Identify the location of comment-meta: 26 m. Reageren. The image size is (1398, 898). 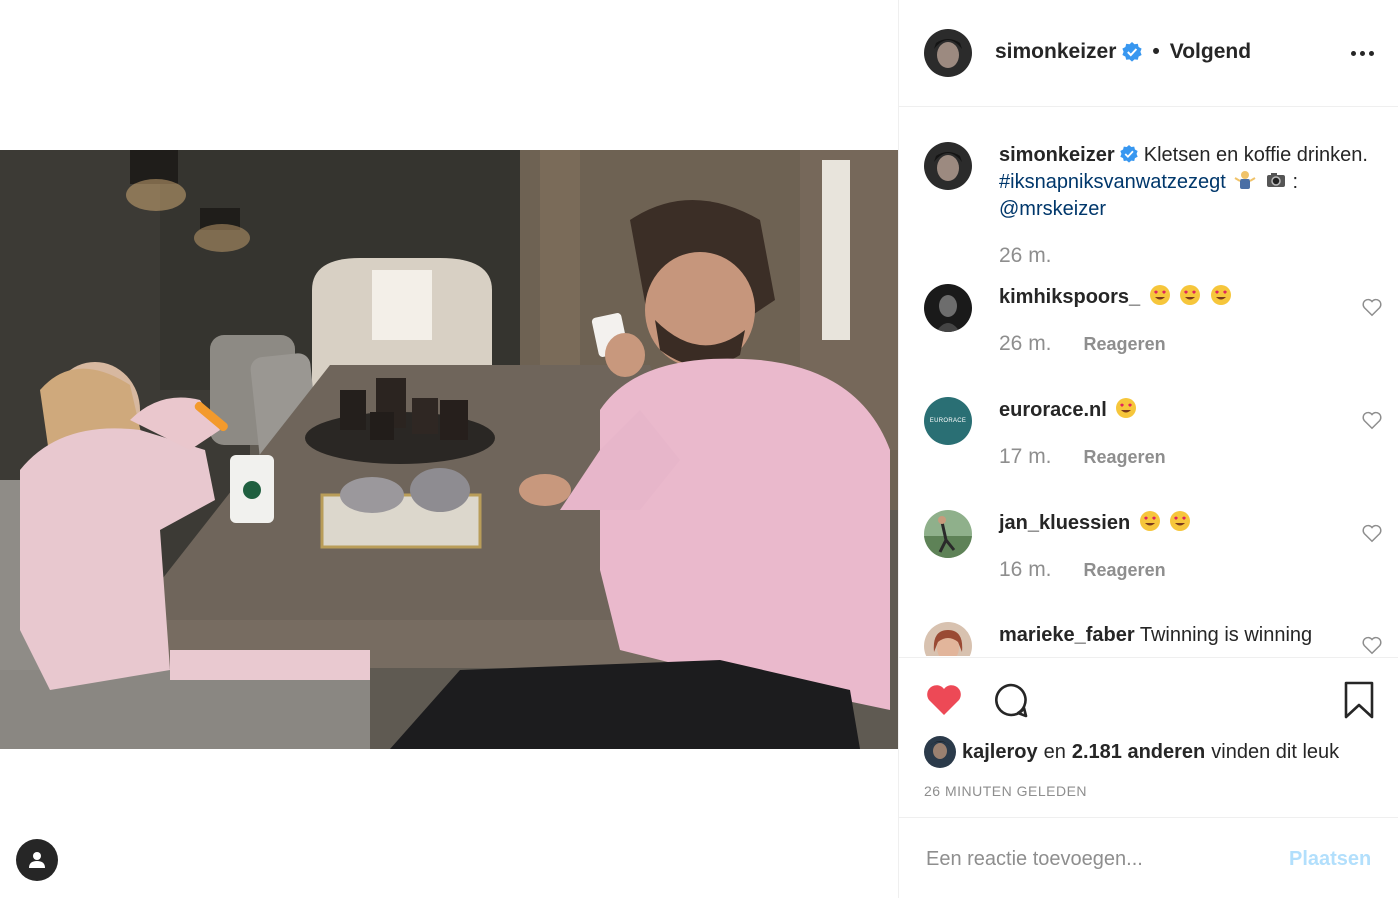
(1082, 344).